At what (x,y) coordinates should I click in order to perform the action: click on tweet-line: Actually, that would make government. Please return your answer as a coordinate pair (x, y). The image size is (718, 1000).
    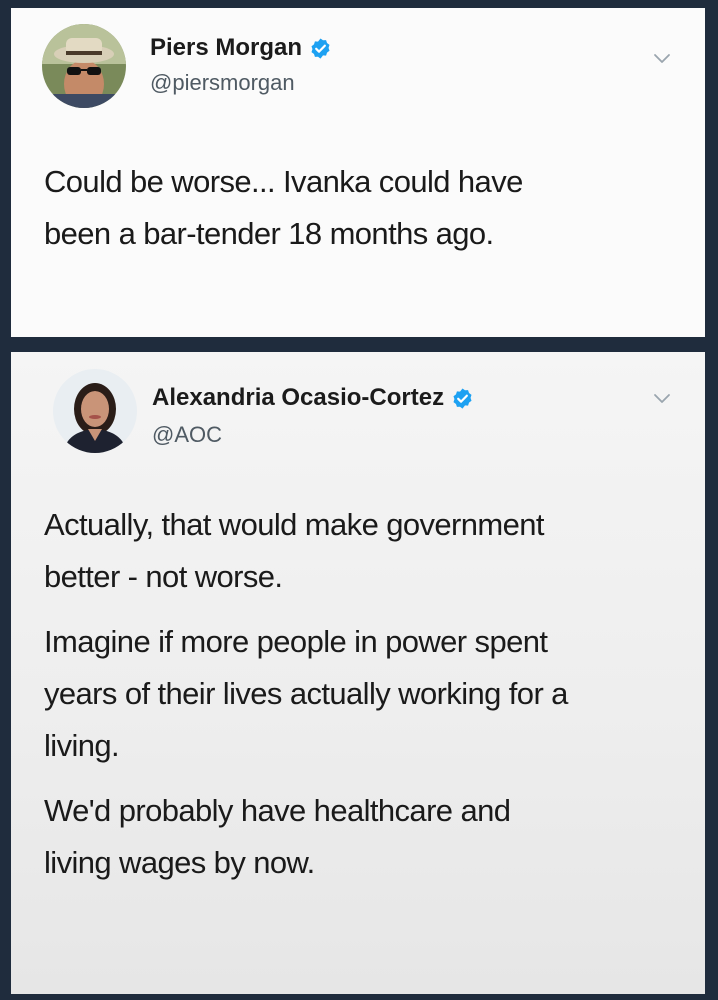
    Looking at the image, I should click on (294, 524).